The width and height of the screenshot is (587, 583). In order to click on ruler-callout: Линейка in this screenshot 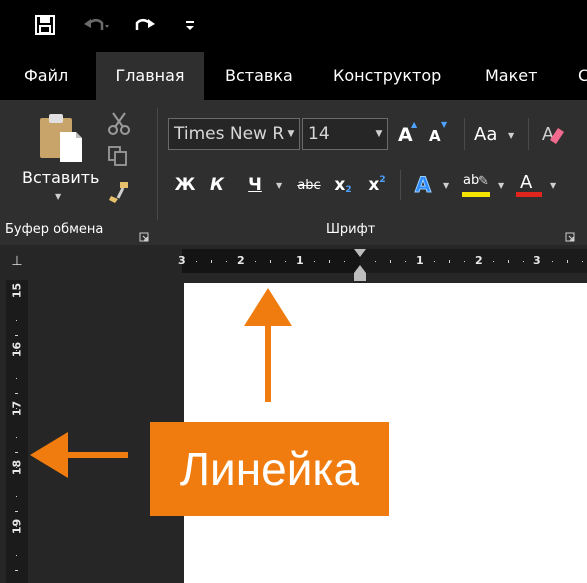, I will do `click(269, 469)`.